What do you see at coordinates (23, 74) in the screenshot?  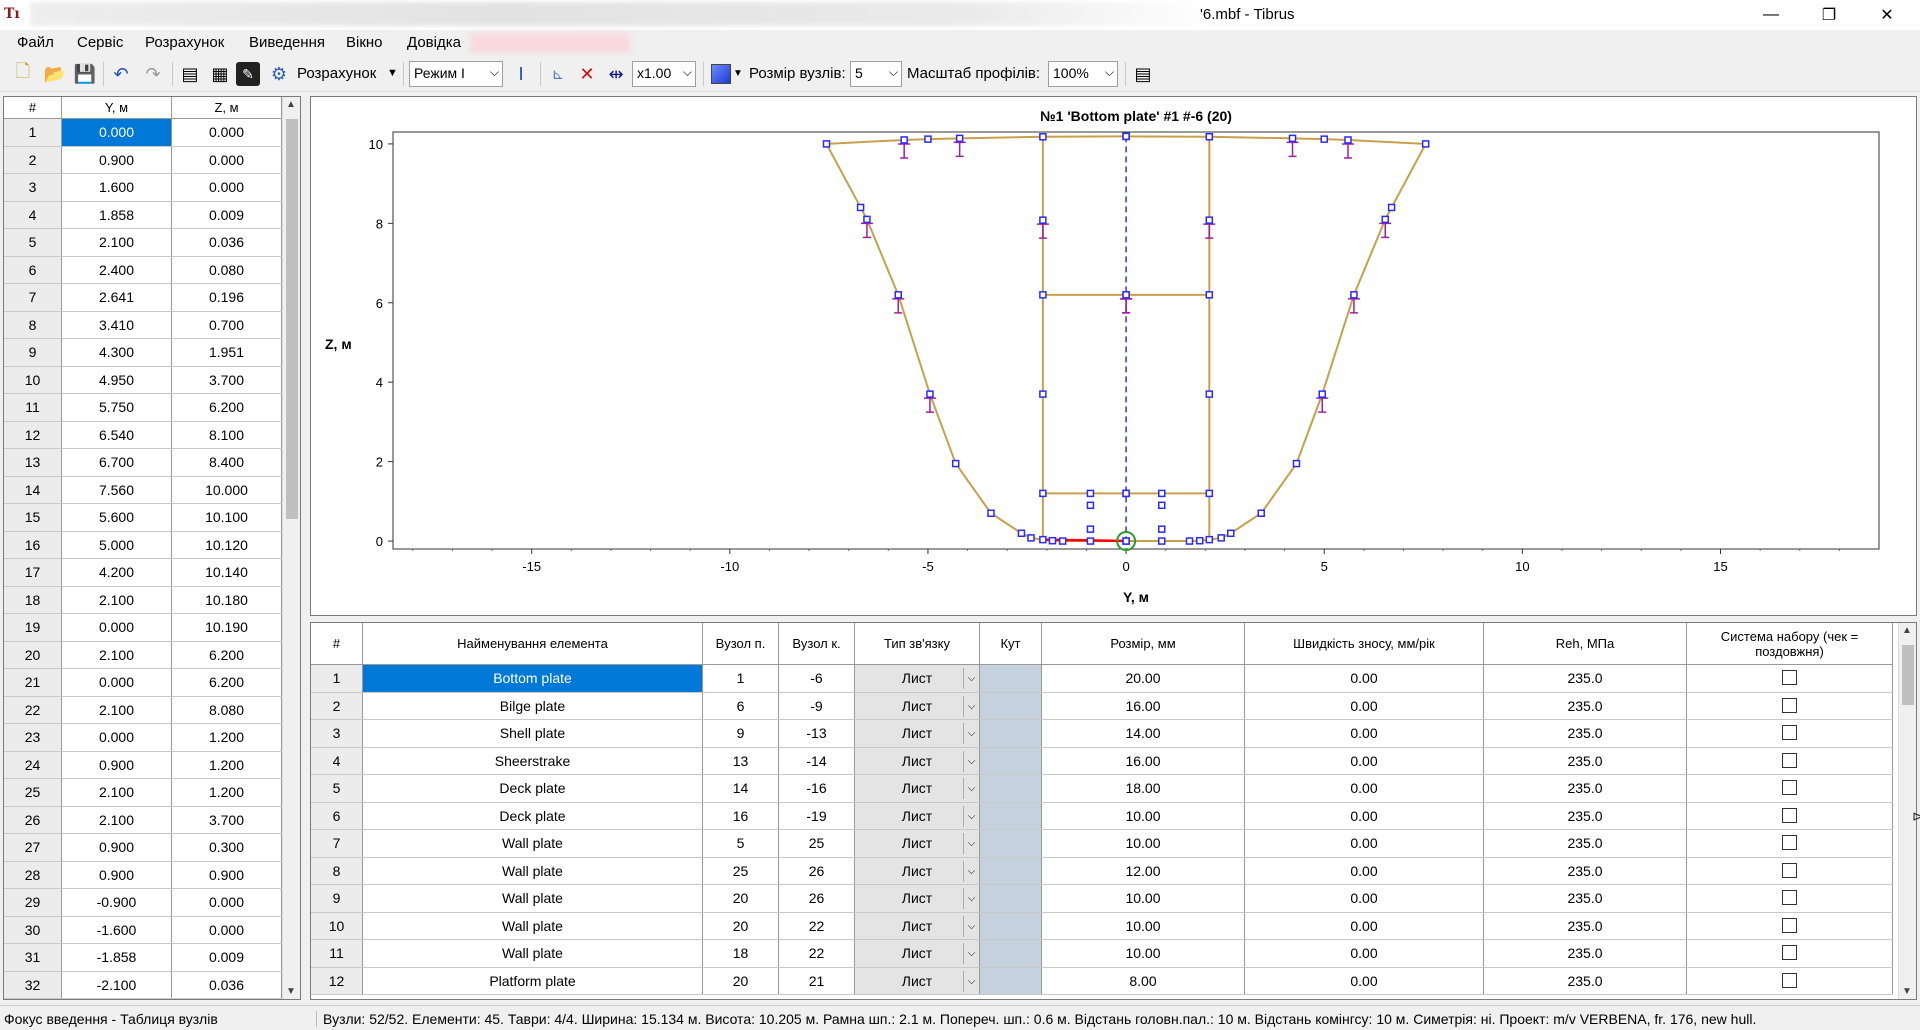 I see `new-file-icon: 🗋` at bounding box center [23, 74].